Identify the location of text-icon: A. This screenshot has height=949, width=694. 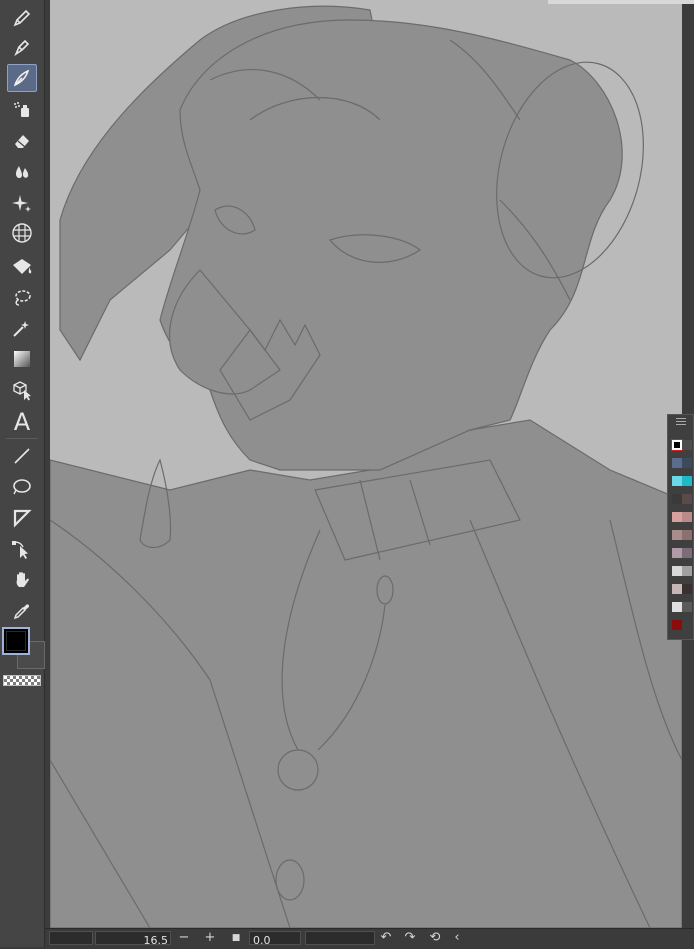
(22, 422).